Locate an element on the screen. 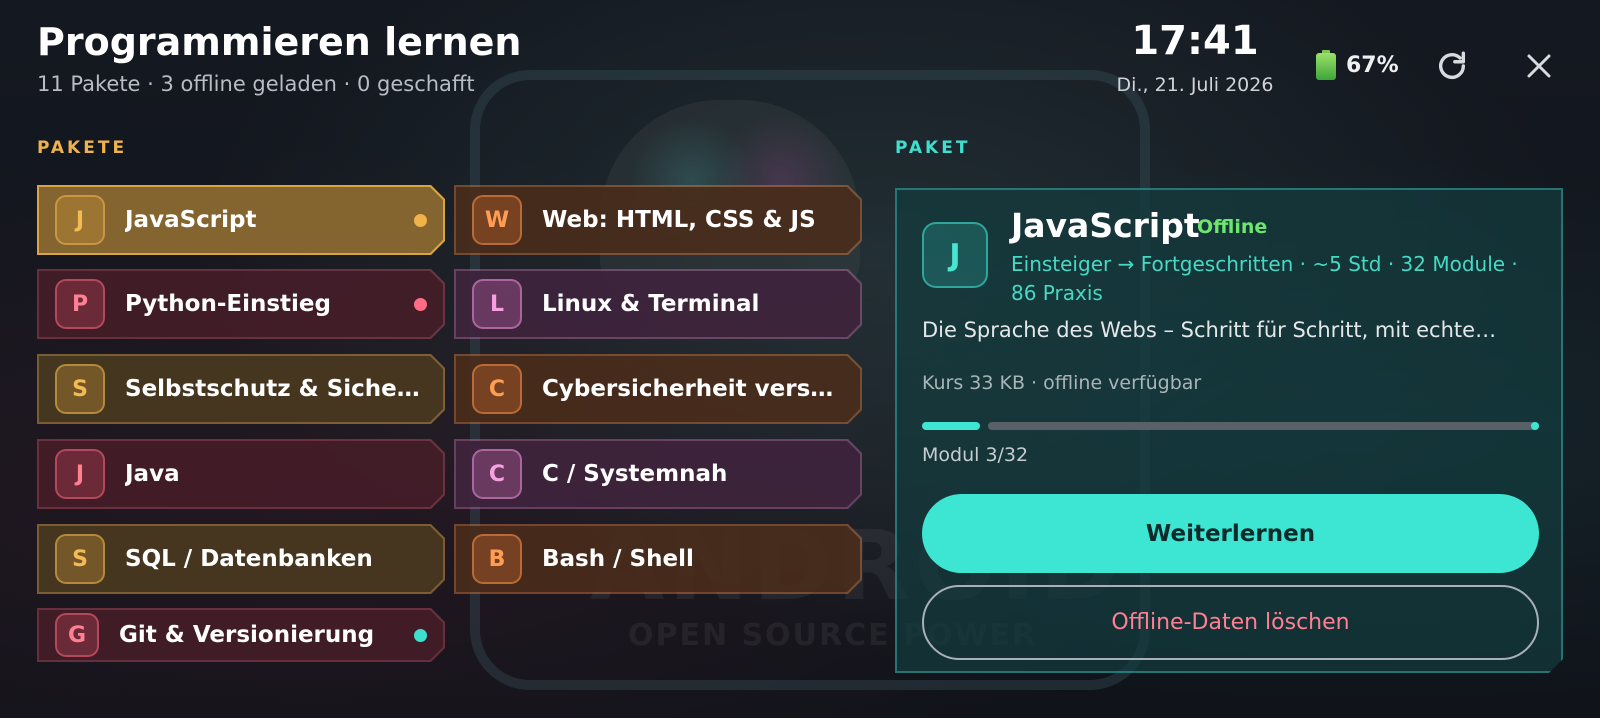 Image resolution: width=1600 pixels, height=718 pixels. package-name: Bash / Shell is located at coordinates (618, 559).